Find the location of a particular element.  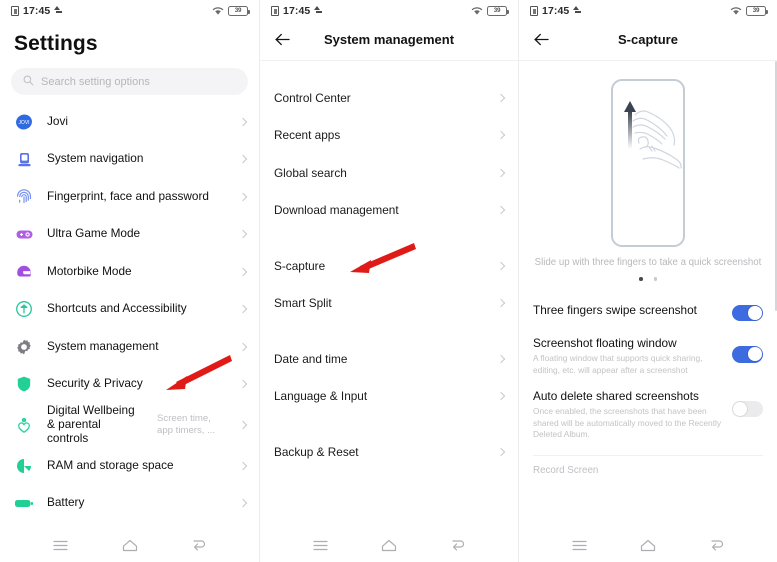

page-title: S-capture is located at coordinates (648, 39).